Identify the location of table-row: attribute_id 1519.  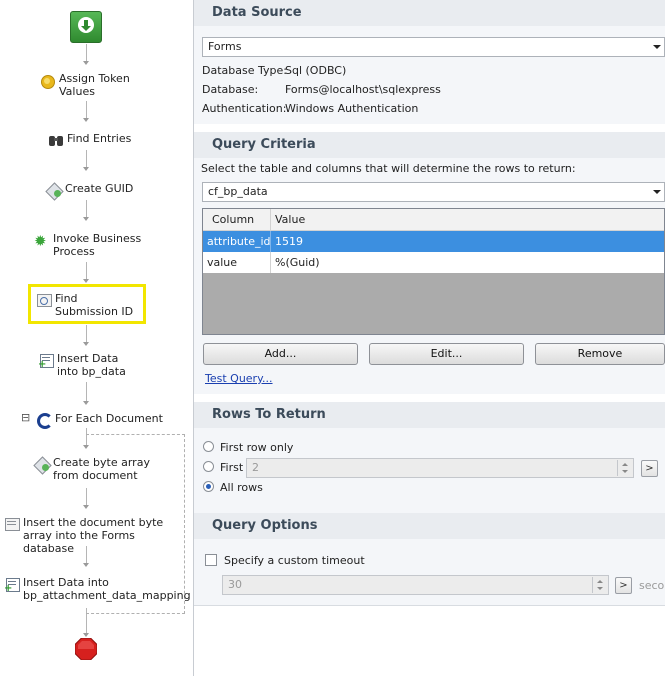
(433, 241).